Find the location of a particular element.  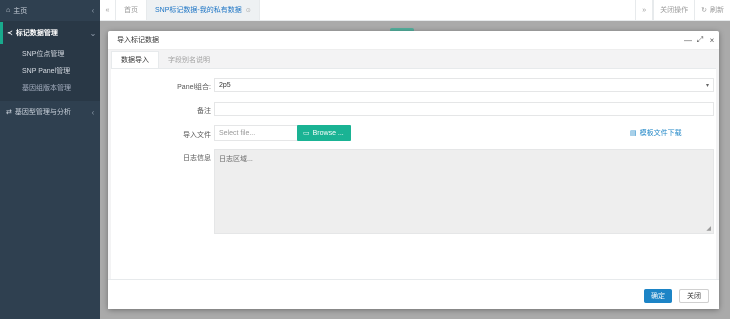

template-download-link: ▤ 模板文件下载 is located at coordinates (656, 133).